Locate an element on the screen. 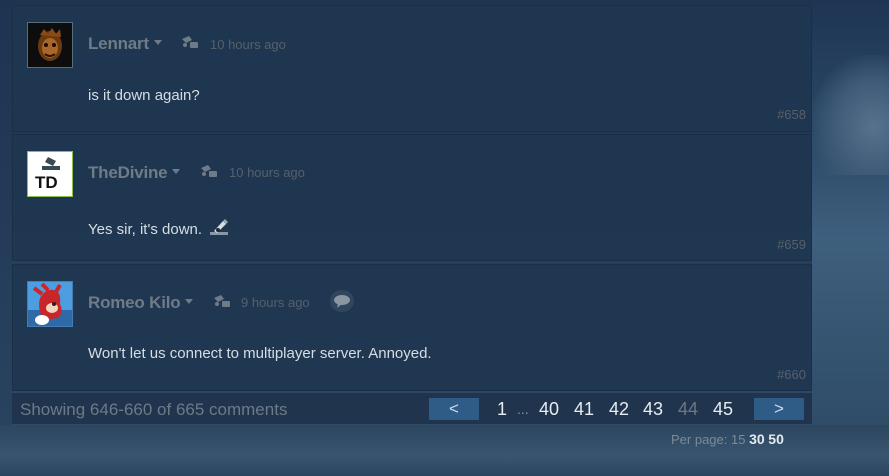  avatar: TD is located at coordinates (50, 174).